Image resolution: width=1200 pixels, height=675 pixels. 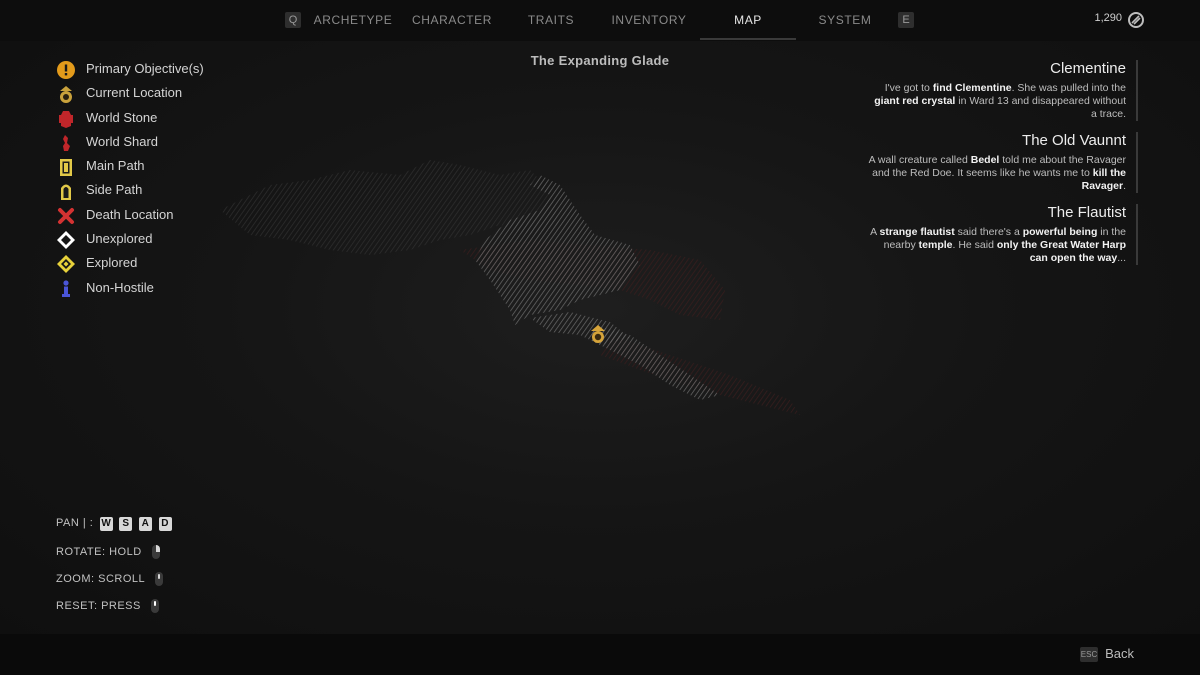 What do you see at coordinates (452, 20) in the screenshot?
I see `tab-character: CHARACTER` at bounding box center [452, 20].